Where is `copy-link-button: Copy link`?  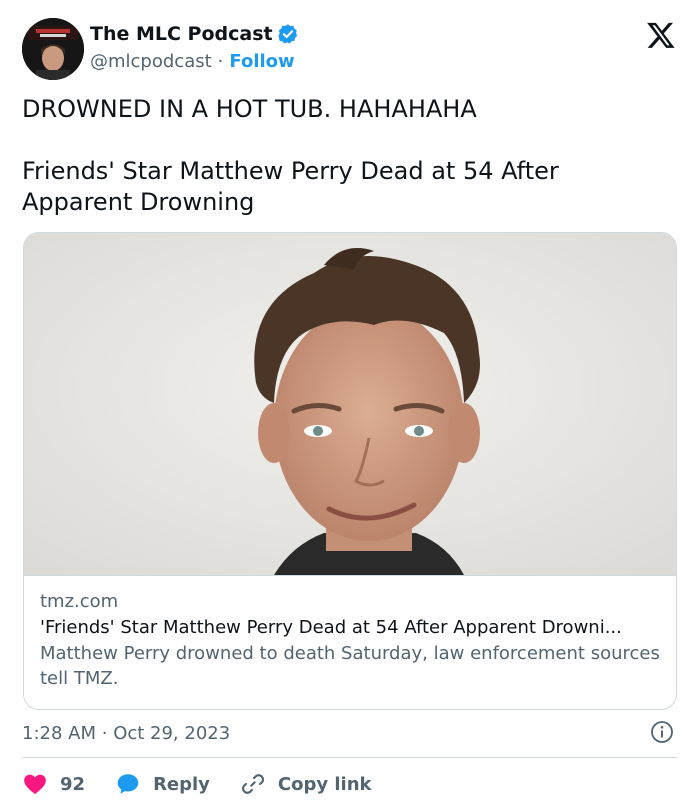 copy-link-button: Copy link is located at coordinates (306, 784).